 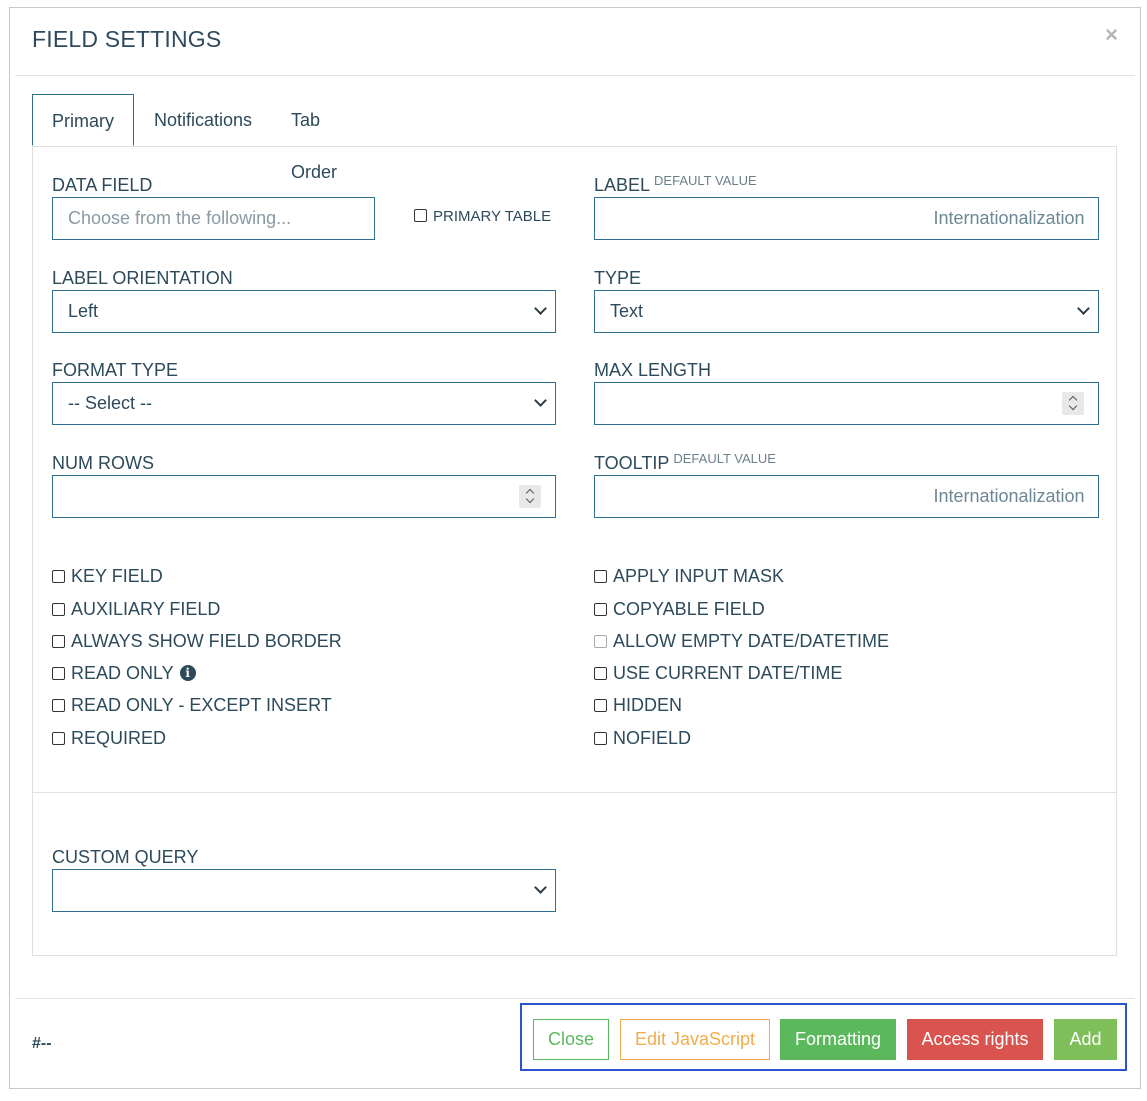 I want to click on nofield-checkbox, so click(x=600, y=738).